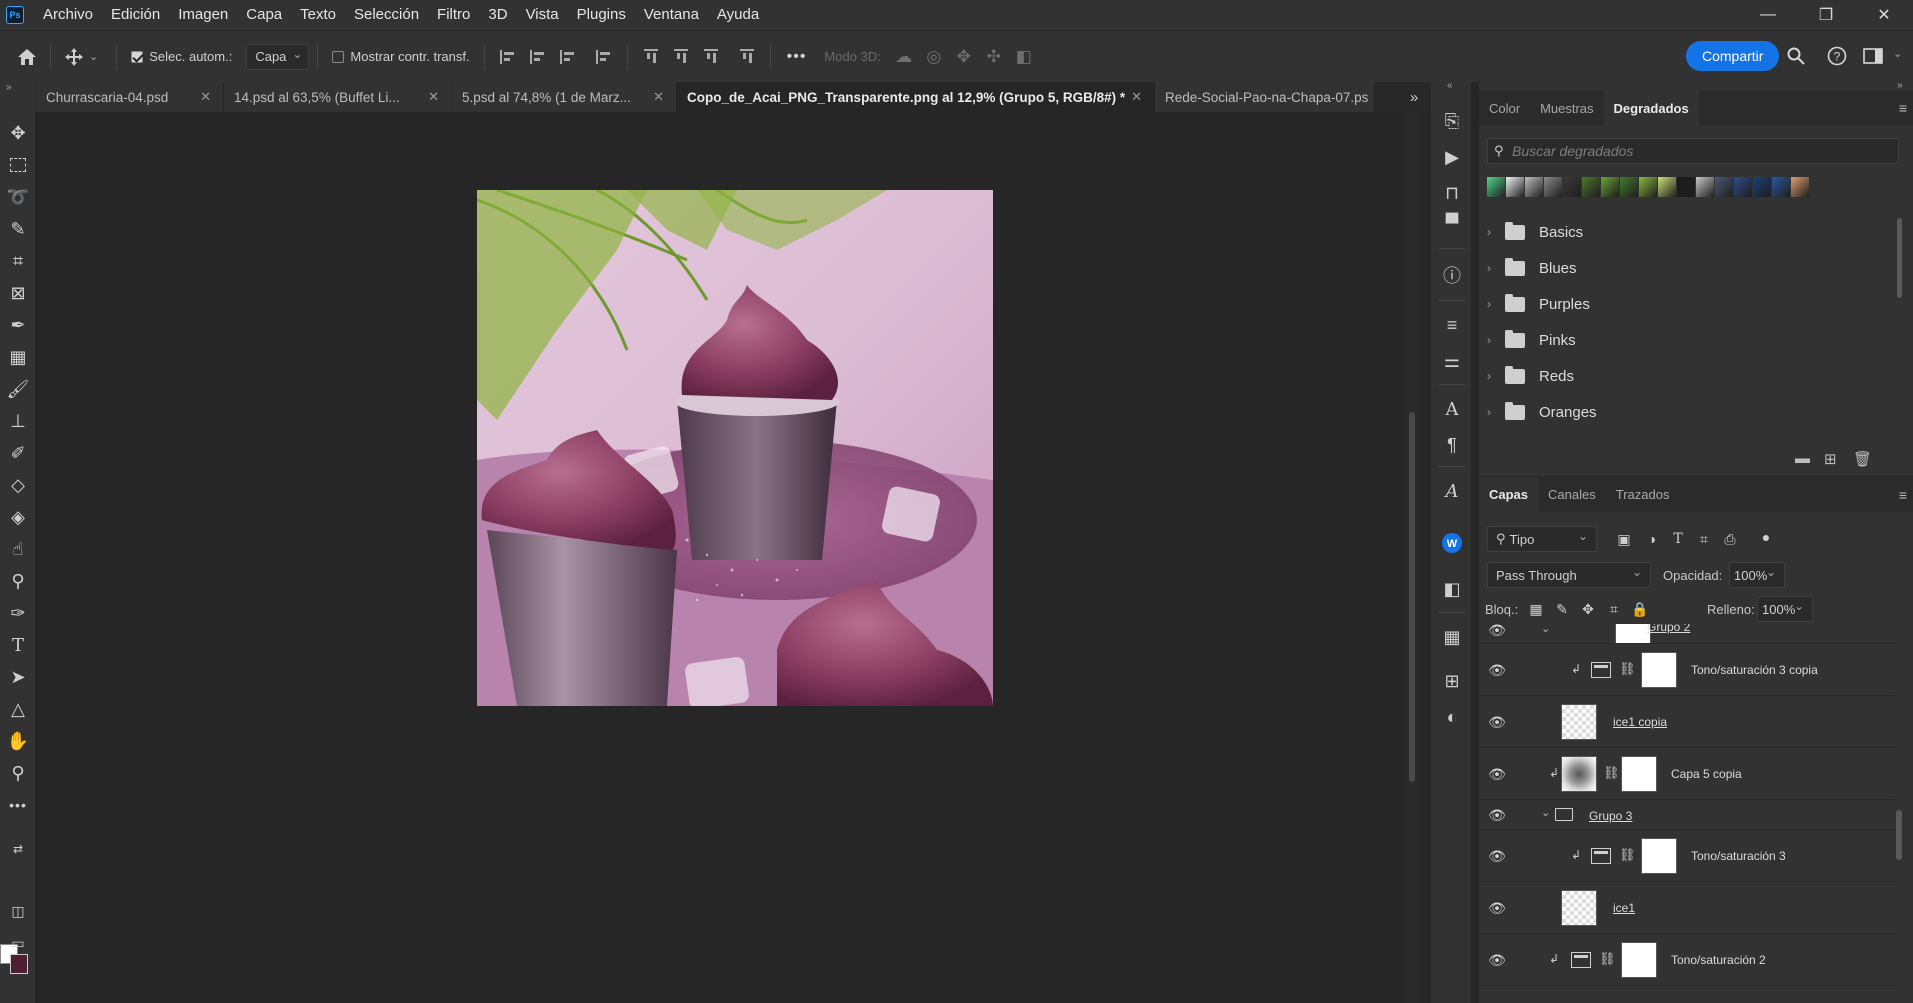  Describe the element at coordinates (1452, 681) in the screenshot. I see `properties-icon: ⊞` at that location.